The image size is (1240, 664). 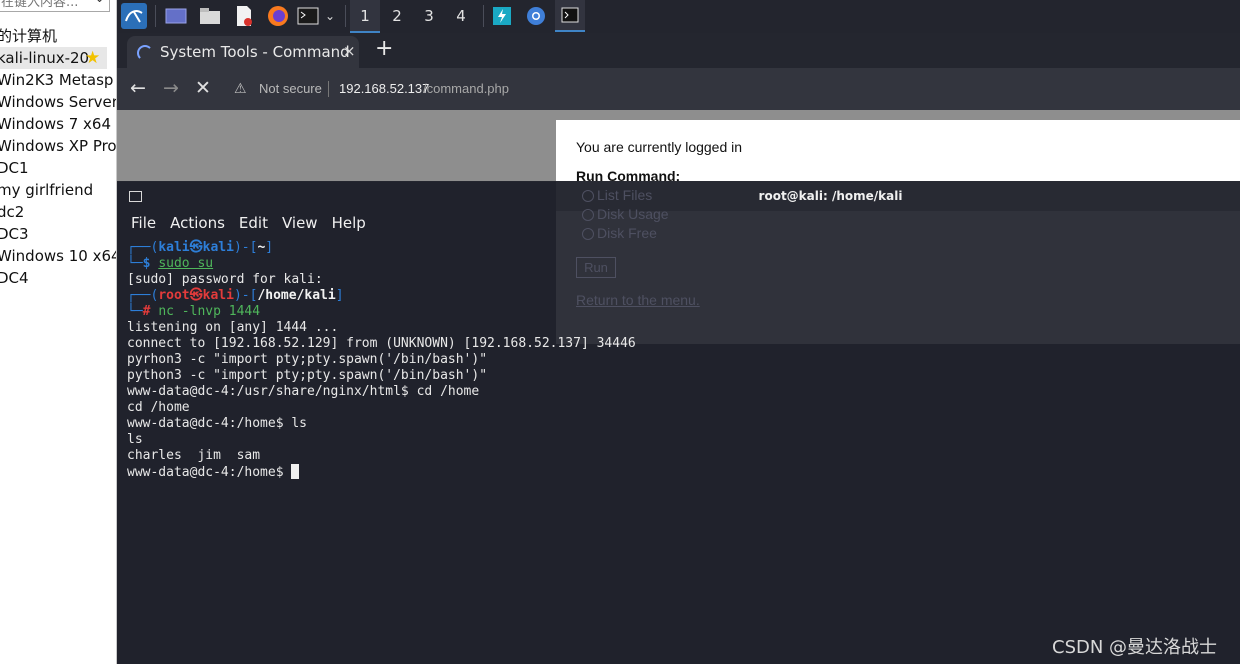 I want to click on vm-item: Win2K3 Metasp, so click(x=56, y=80).